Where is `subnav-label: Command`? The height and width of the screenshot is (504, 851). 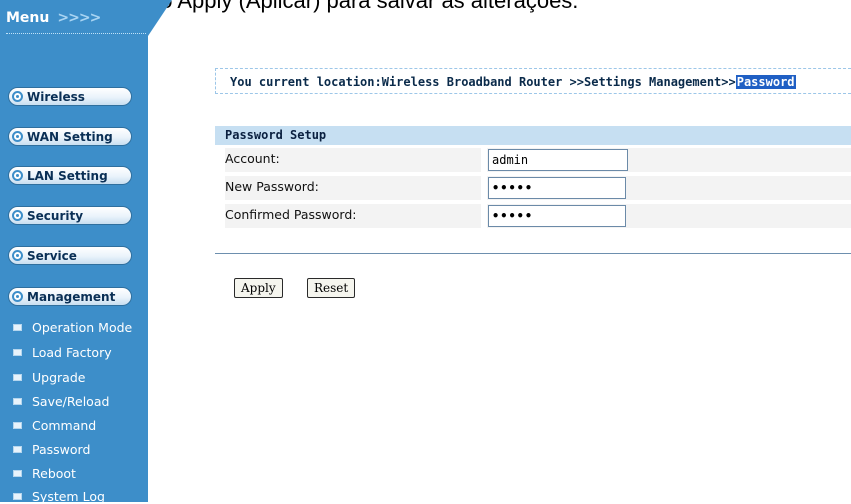 subnav-label: Command is located at coordinates (64, 425).